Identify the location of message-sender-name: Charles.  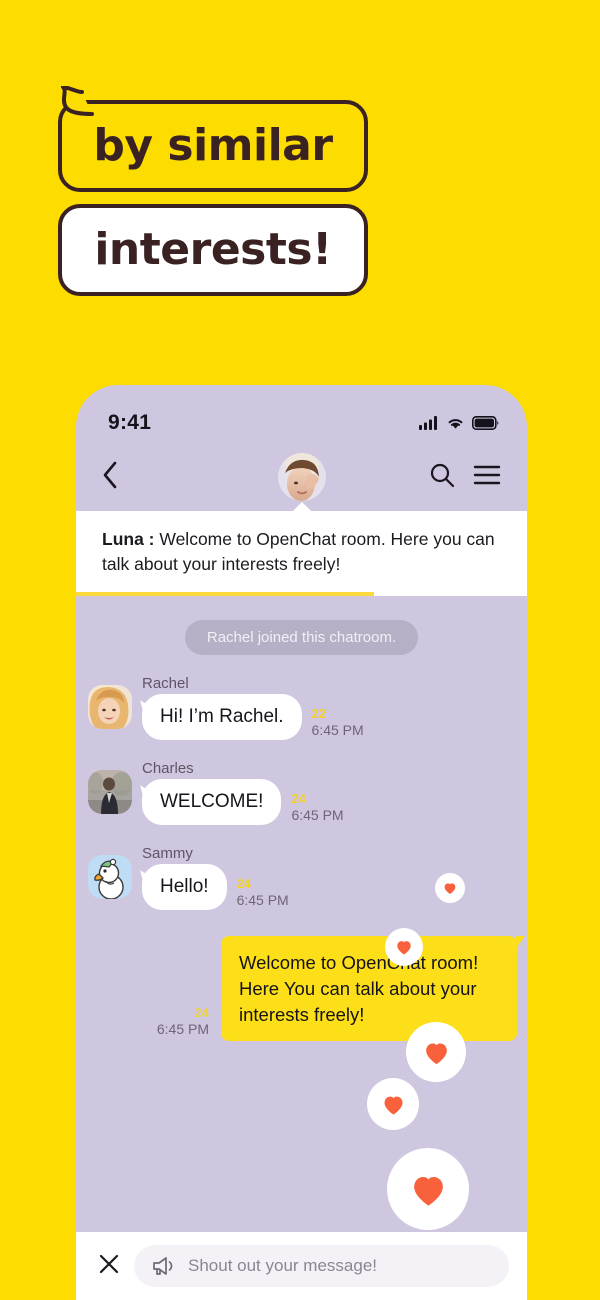
(168, 768).